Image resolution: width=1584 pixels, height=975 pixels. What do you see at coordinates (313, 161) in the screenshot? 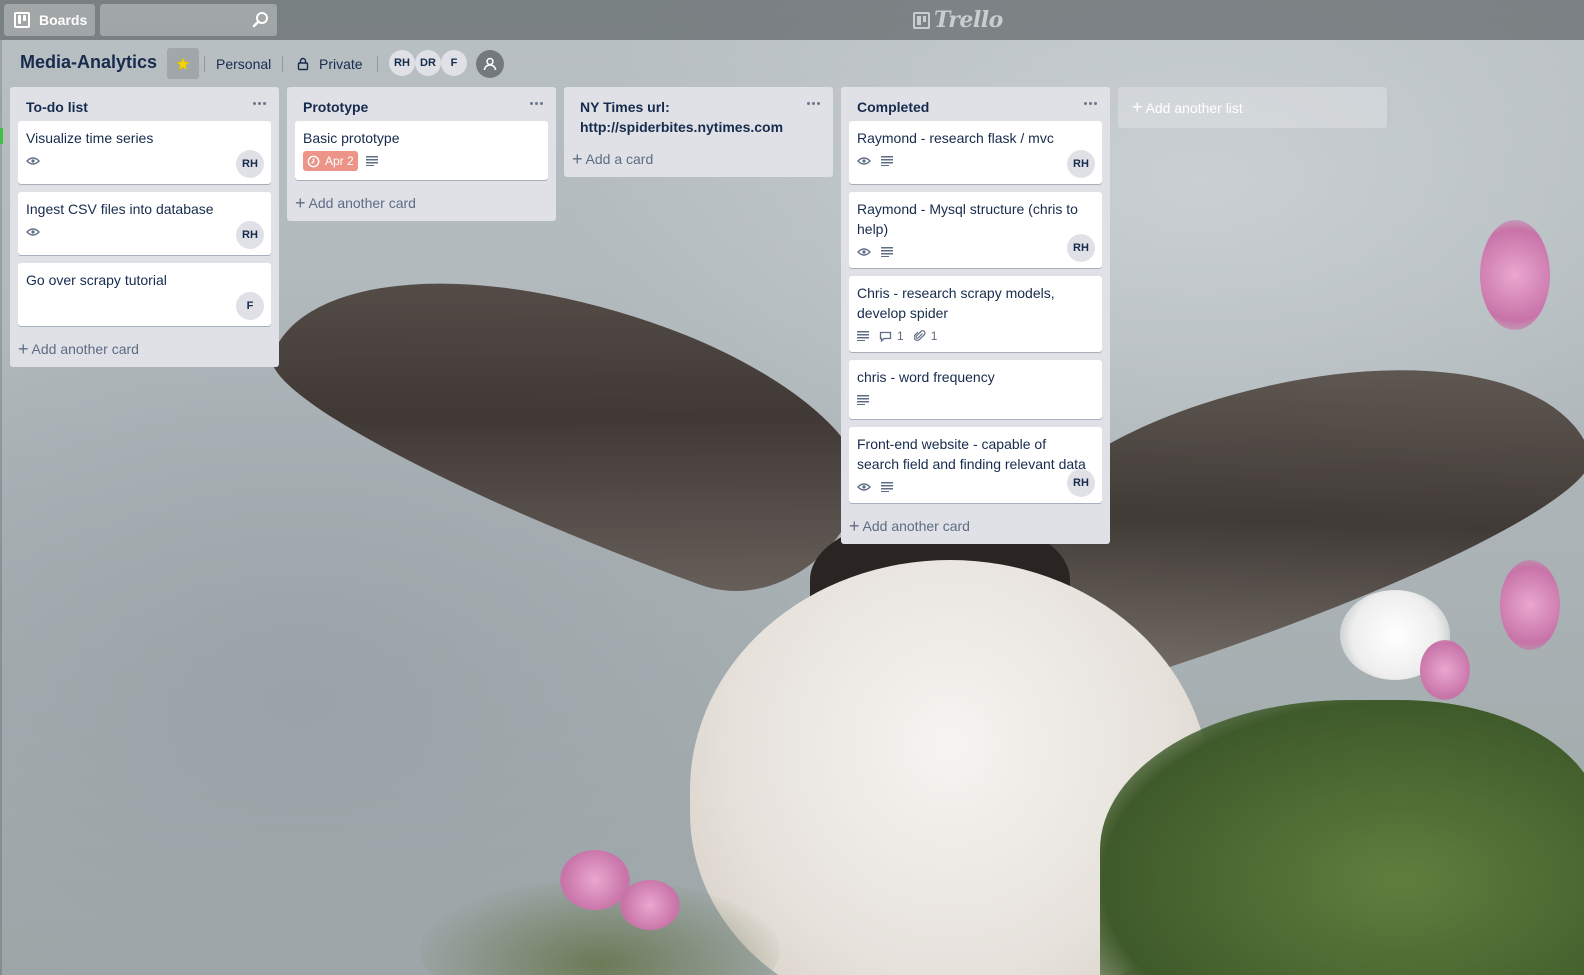
I see `clock-icon` at bounding box center [313, 161].